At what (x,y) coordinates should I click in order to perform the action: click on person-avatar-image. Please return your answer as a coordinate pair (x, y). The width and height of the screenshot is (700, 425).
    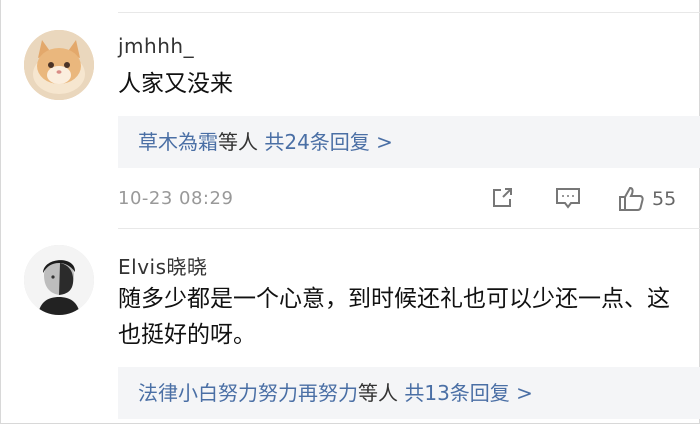
    Looking at the image, I should click on (59, 280).